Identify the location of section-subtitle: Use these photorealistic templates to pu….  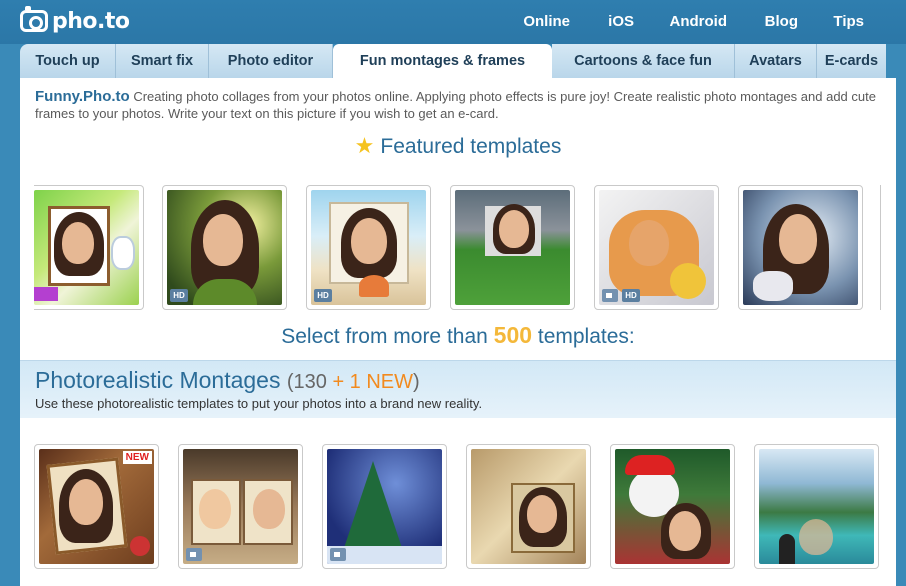
(259, 403).